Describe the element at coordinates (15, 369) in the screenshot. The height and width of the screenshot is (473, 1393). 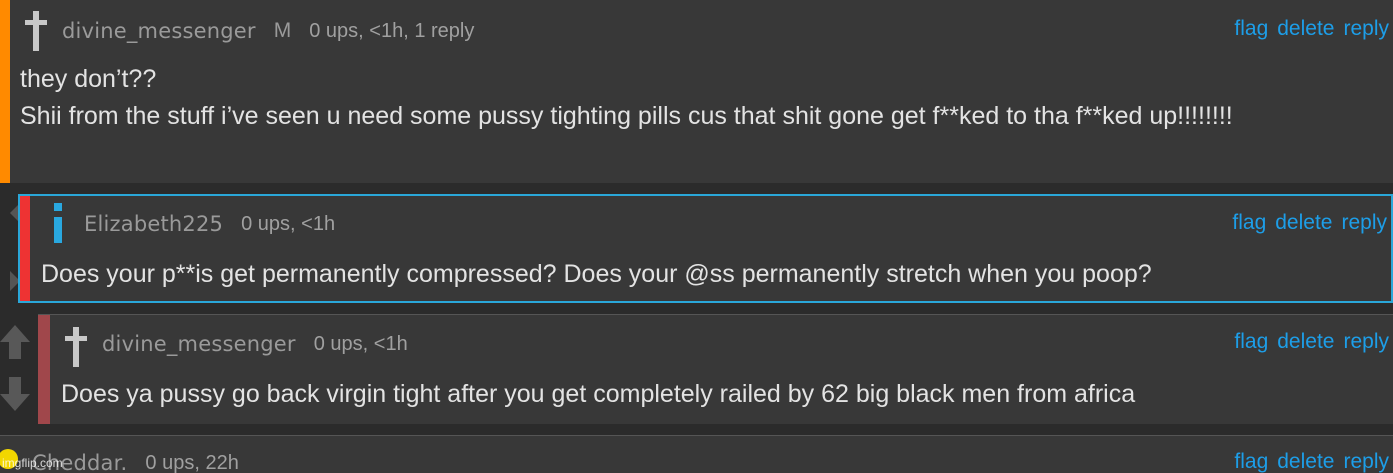
I see `vote-column` at that location.